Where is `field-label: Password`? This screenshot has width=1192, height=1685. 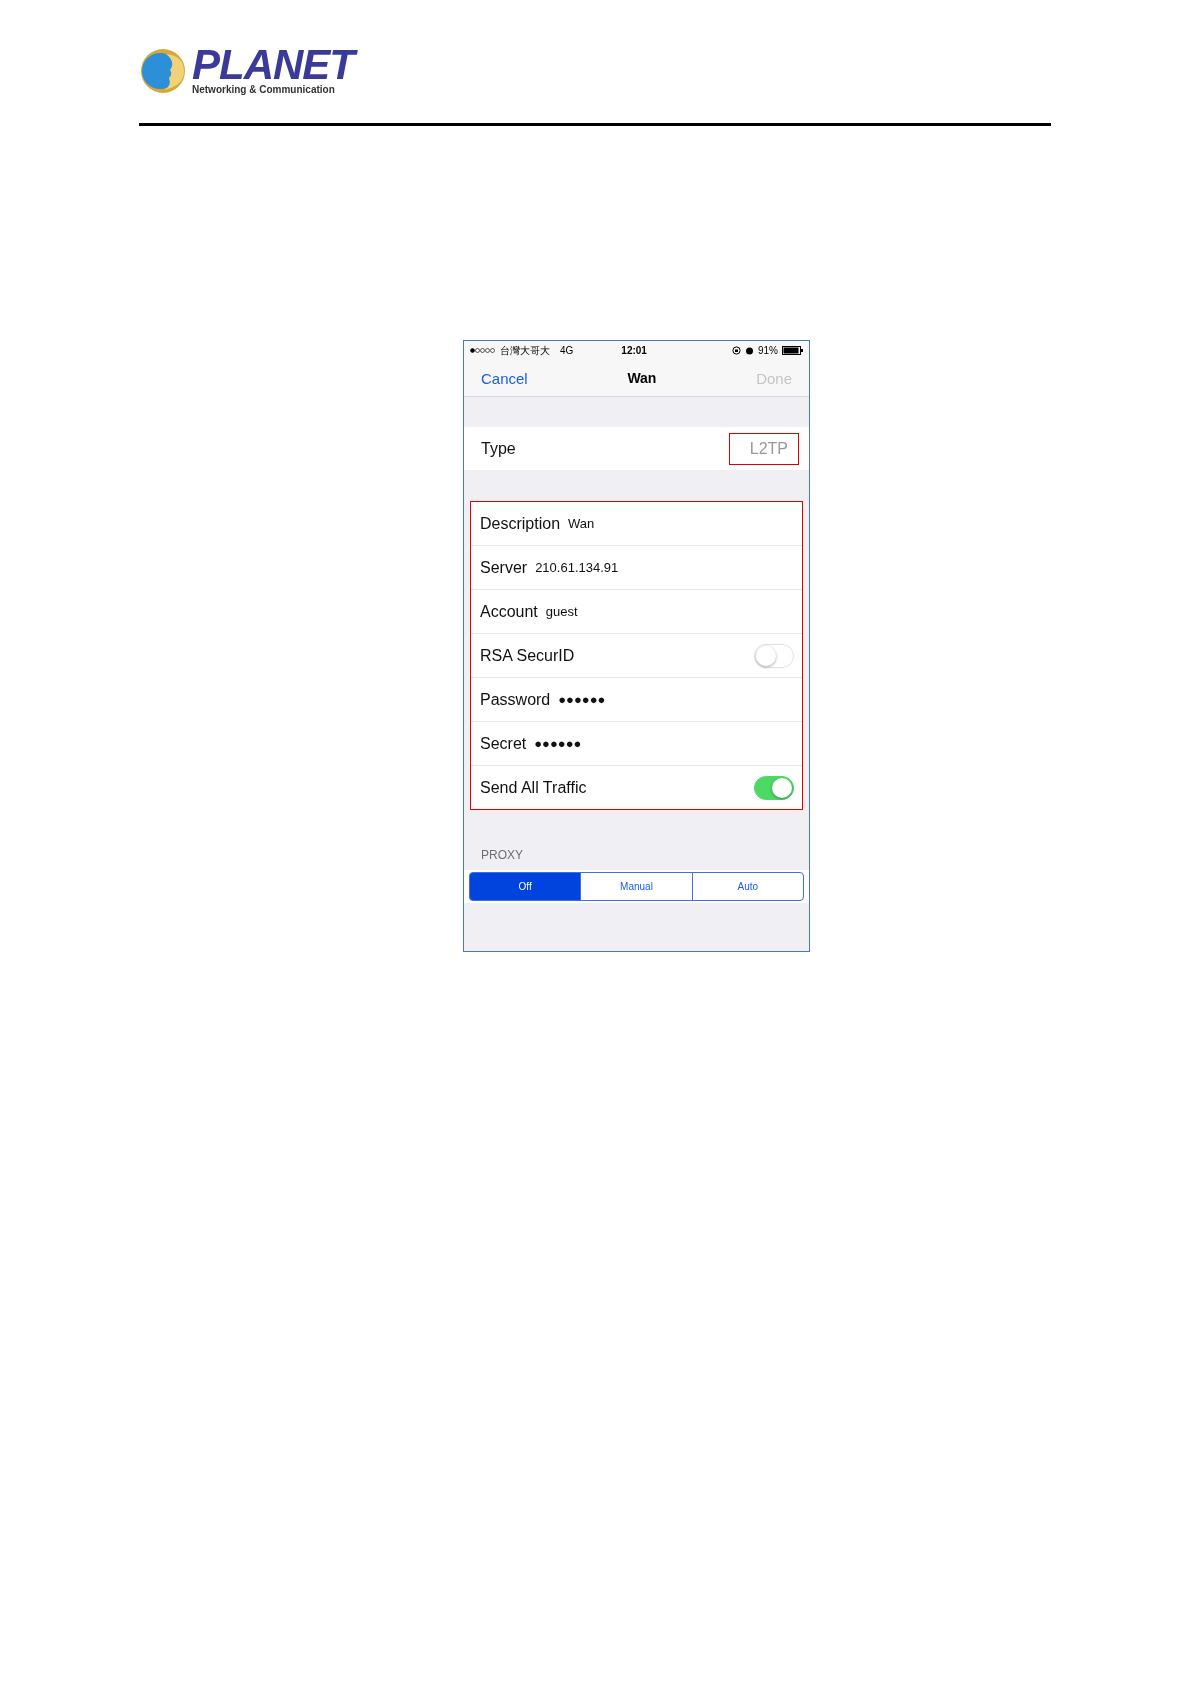 field-label: Password is located at coordinates (515, 699).